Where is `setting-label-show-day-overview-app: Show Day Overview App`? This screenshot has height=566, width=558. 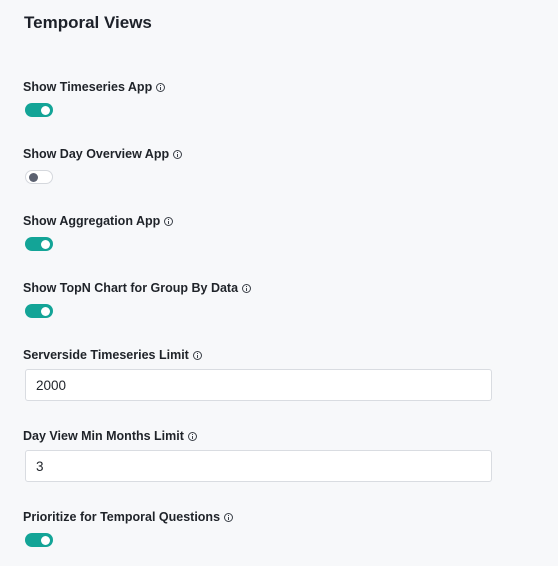 setting-label-show-day-overview-app: Show Day Overview App is located at coordinates (103, 154).